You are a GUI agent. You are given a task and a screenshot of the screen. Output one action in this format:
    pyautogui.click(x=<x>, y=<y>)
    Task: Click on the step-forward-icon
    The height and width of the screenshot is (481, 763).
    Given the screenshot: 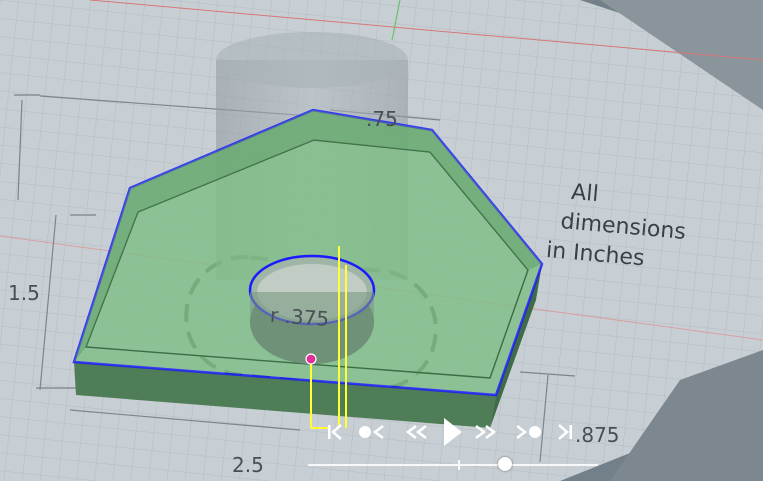 What is the action you would take?
    pyautogui.click(x=528, y=432)
    